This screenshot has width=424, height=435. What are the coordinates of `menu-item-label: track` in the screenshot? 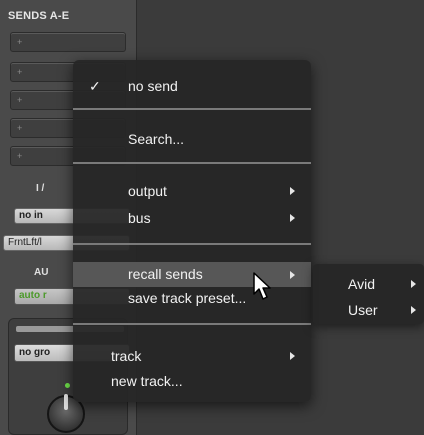 It's located at (126, 356).